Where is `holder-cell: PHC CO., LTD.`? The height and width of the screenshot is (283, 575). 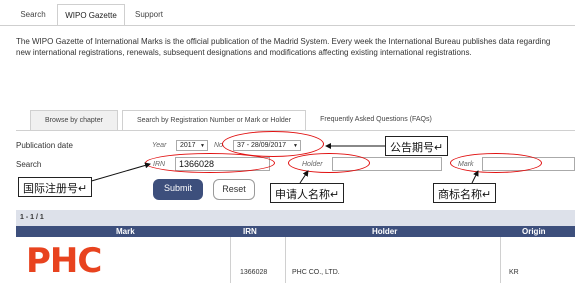
holder-cell: PHC CO., LTD. is located at coordinates (316, 272).